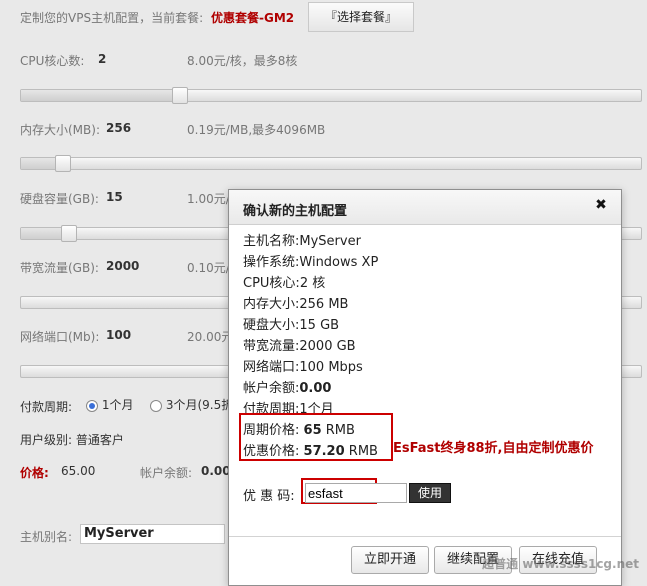  What do you see at coordinates (560, 564) in the screenshot?
I see `watermark: 超普通 www.ssss1cg.net` at bounding box center [560, 564].